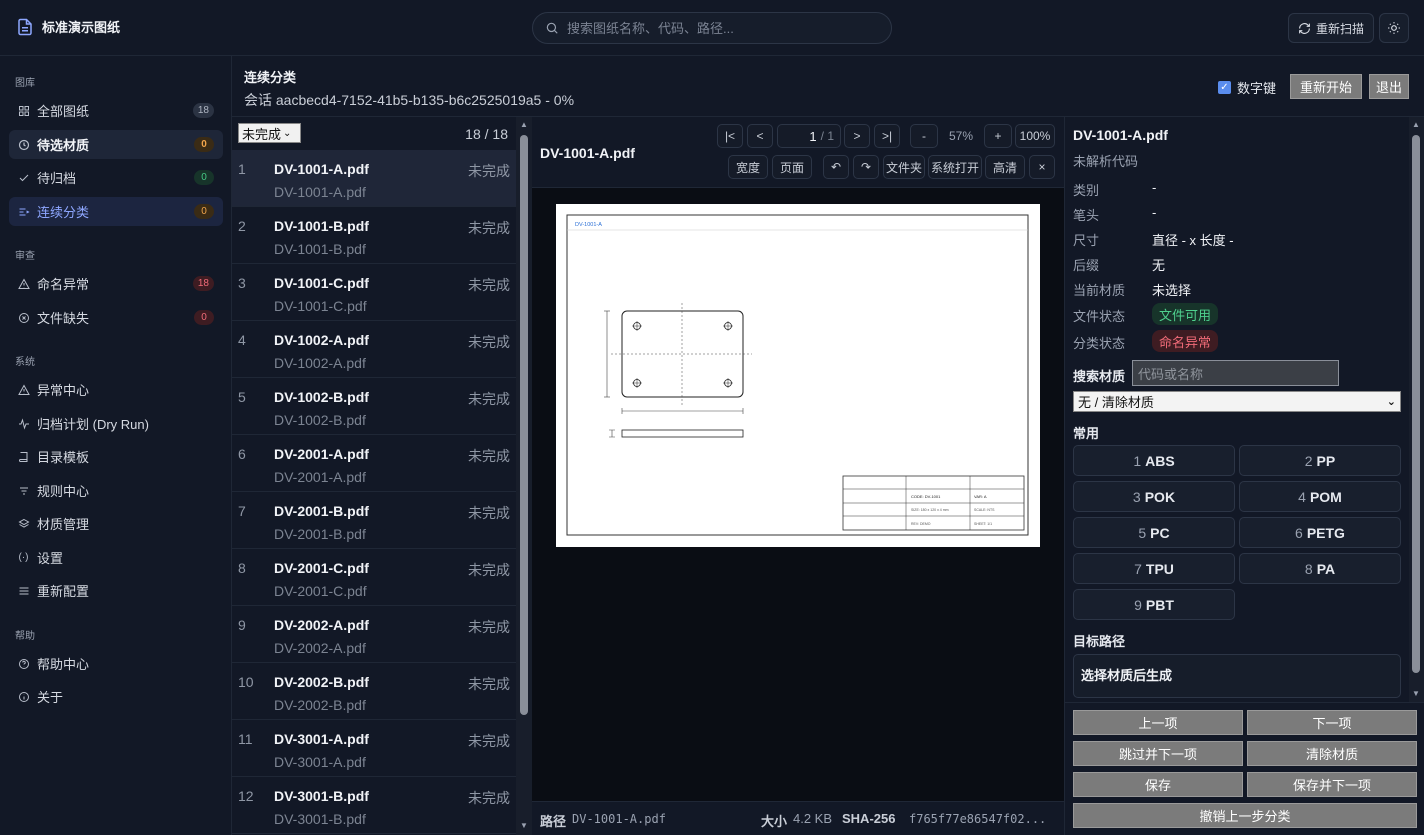  Describe the element at coordinates (1308, 568) in the screenshot. I see `material-shortcut-key: 8` at that location.